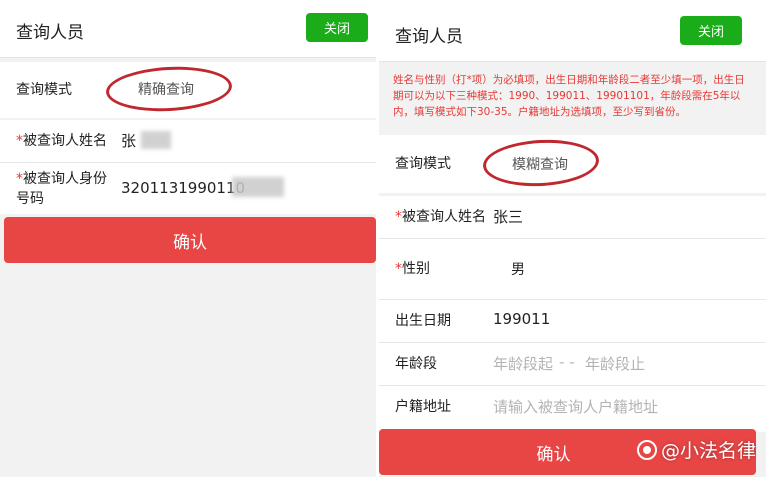 The width and height of the screenshot is (766, 477). Describe the element at coordinates (508, 216) in the screenshot. I see `name-input: 张三` at that location.